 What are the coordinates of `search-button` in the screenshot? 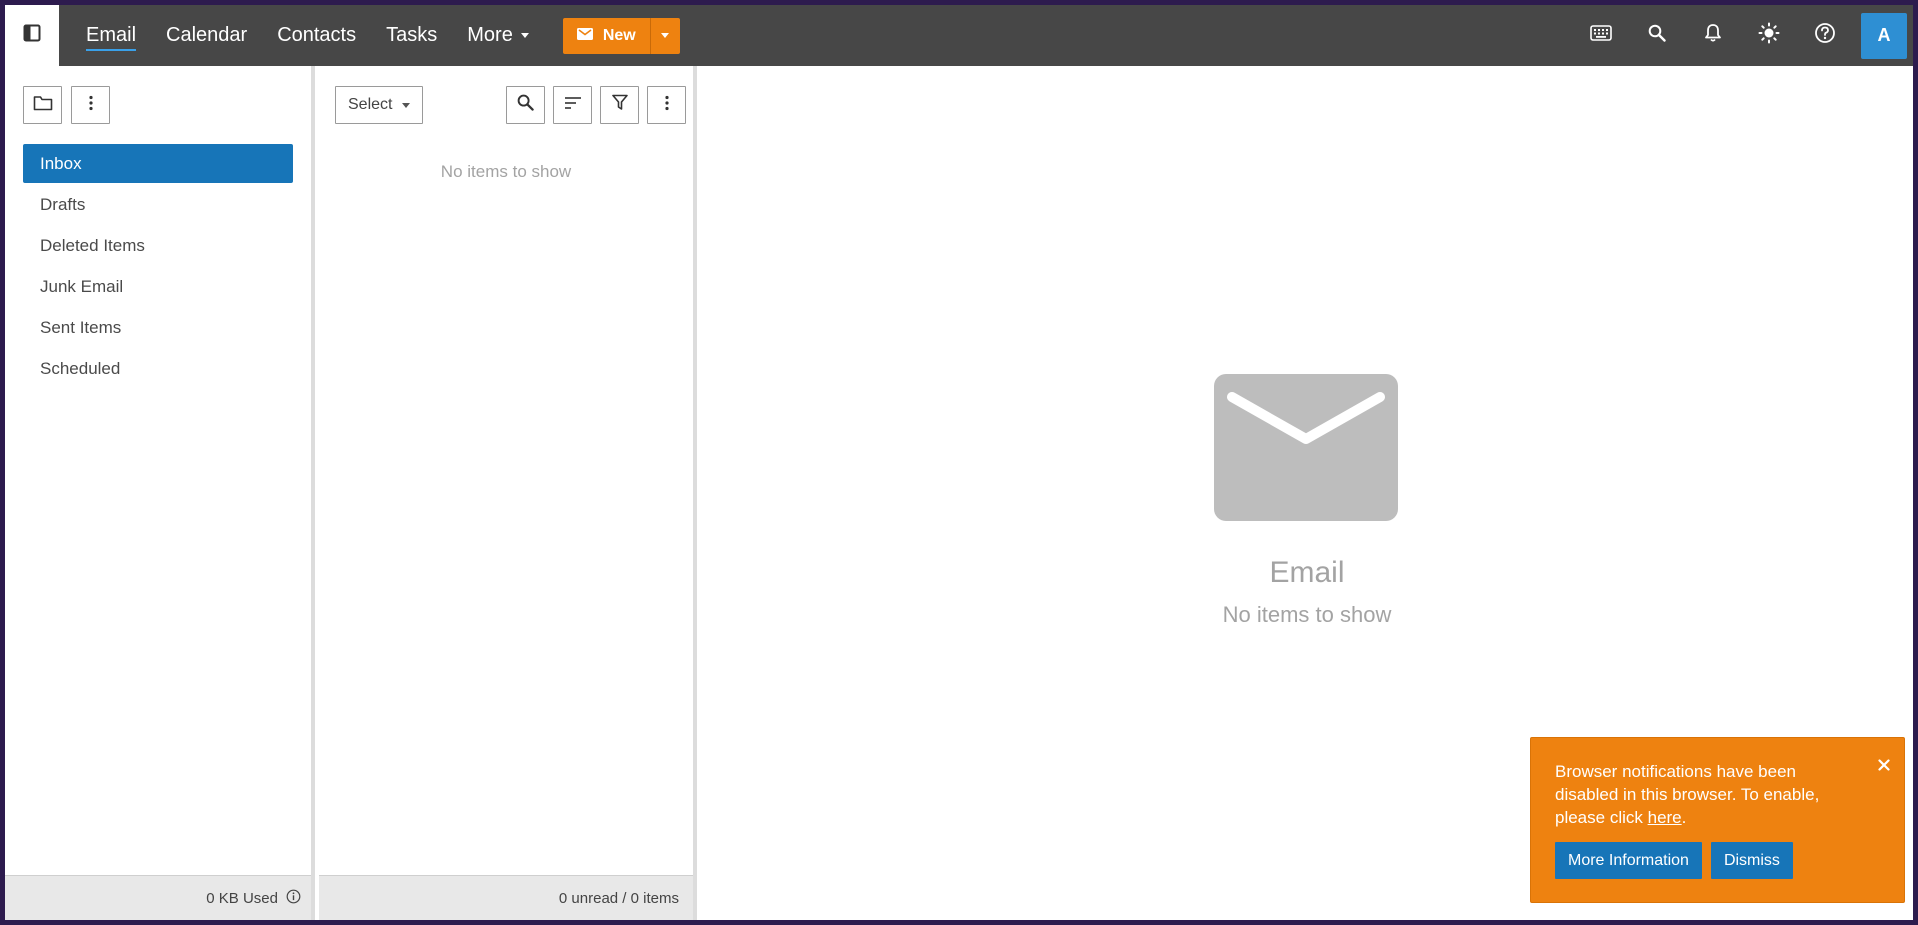 It's located at (1657, 35).